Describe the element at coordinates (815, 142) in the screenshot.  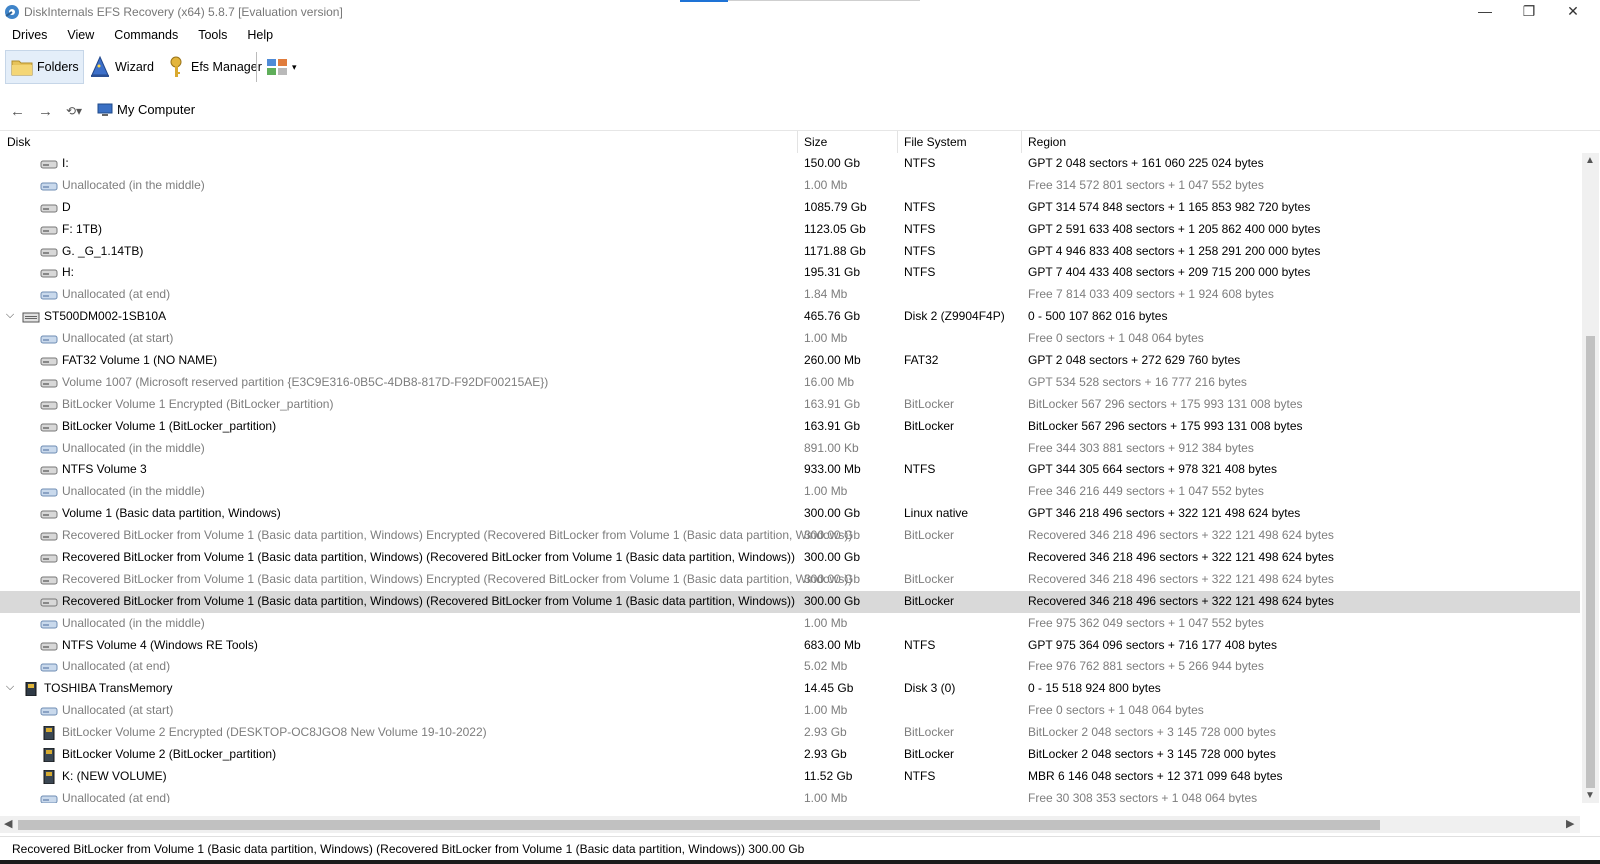
I see `column-size: Size` at that location.